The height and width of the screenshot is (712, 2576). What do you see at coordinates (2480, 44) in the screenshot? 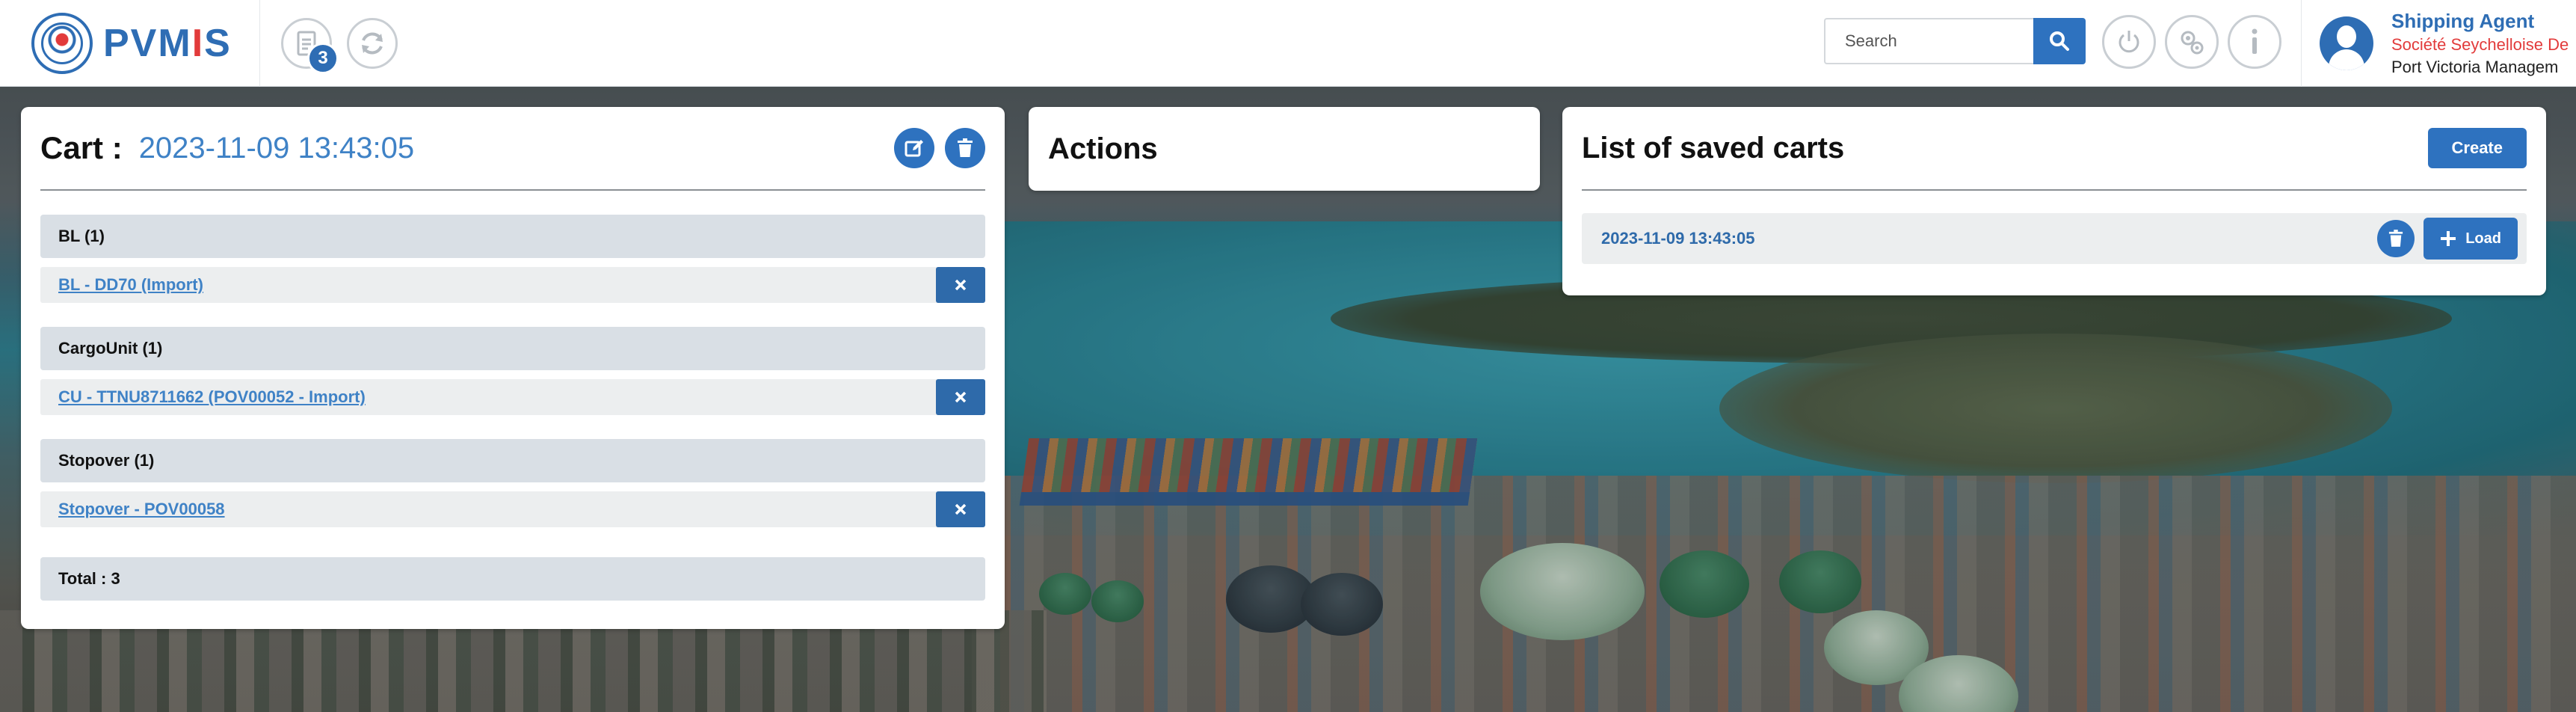
I see `user-company: Société Seychelloise De` at bounding box center [2480, 44].